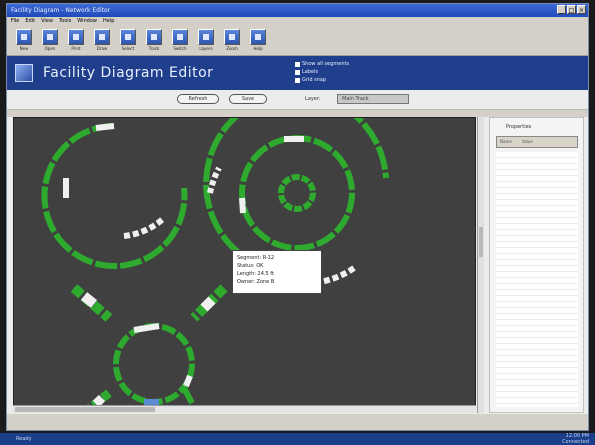 This screenshot has width=595, height=445. I want to click on menu-view: View, so click(47, 21).